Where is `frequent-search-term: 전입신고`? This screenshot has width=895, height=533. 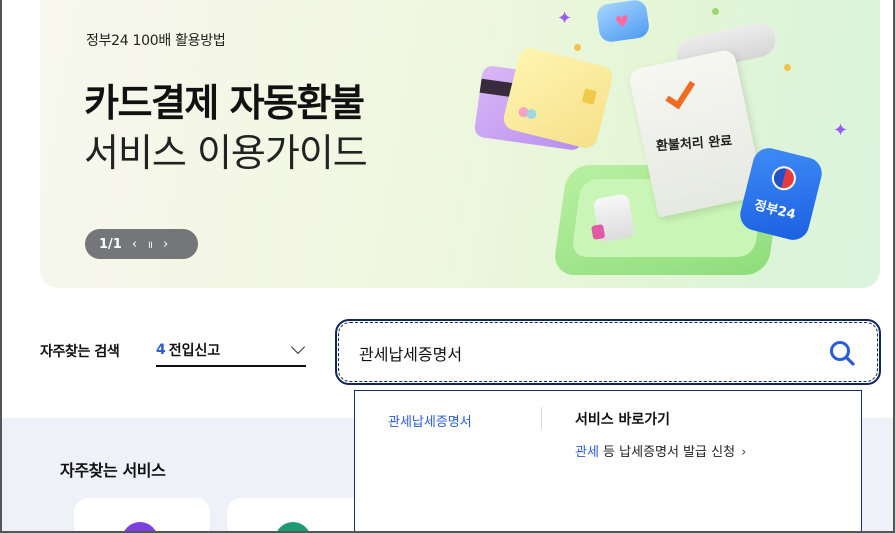
frequent-search-term: 전입신고 is located at coordinates (194, 350).